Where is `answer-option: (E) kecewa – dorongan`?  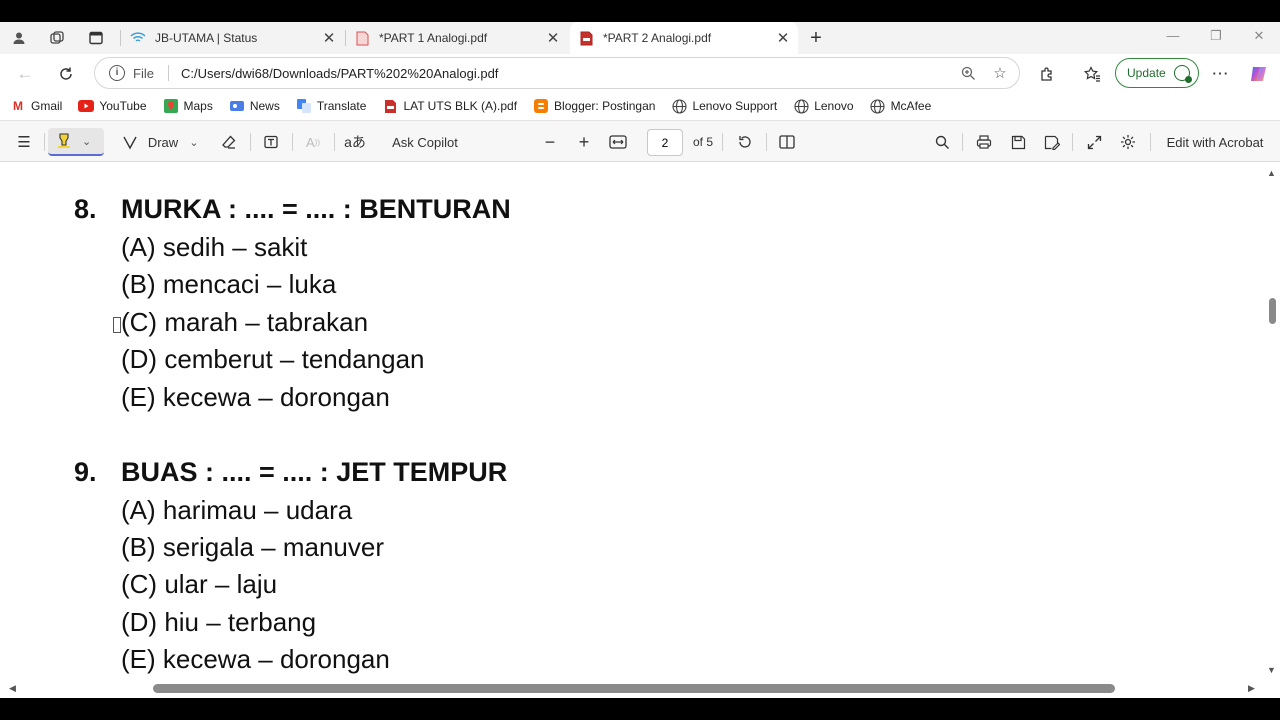 answer-option: (E) kecewa – dorongan is located at coordinates (255, 397).